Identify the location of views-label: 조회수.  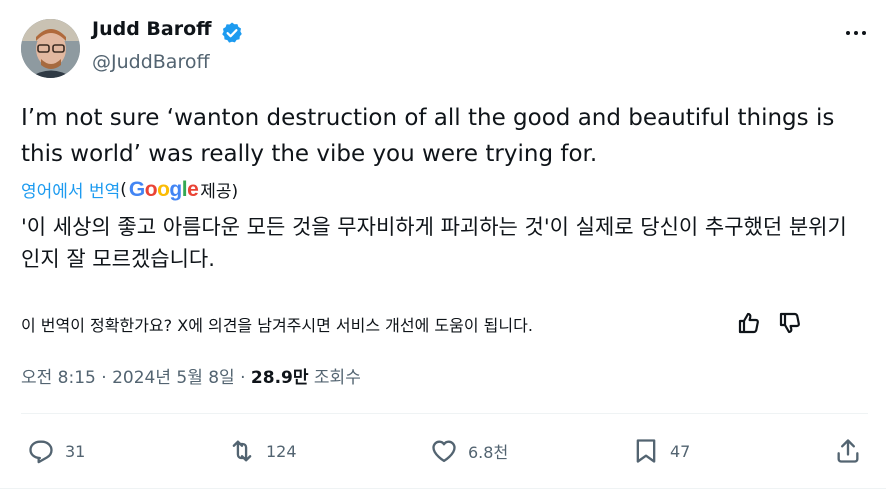
(337, 378).